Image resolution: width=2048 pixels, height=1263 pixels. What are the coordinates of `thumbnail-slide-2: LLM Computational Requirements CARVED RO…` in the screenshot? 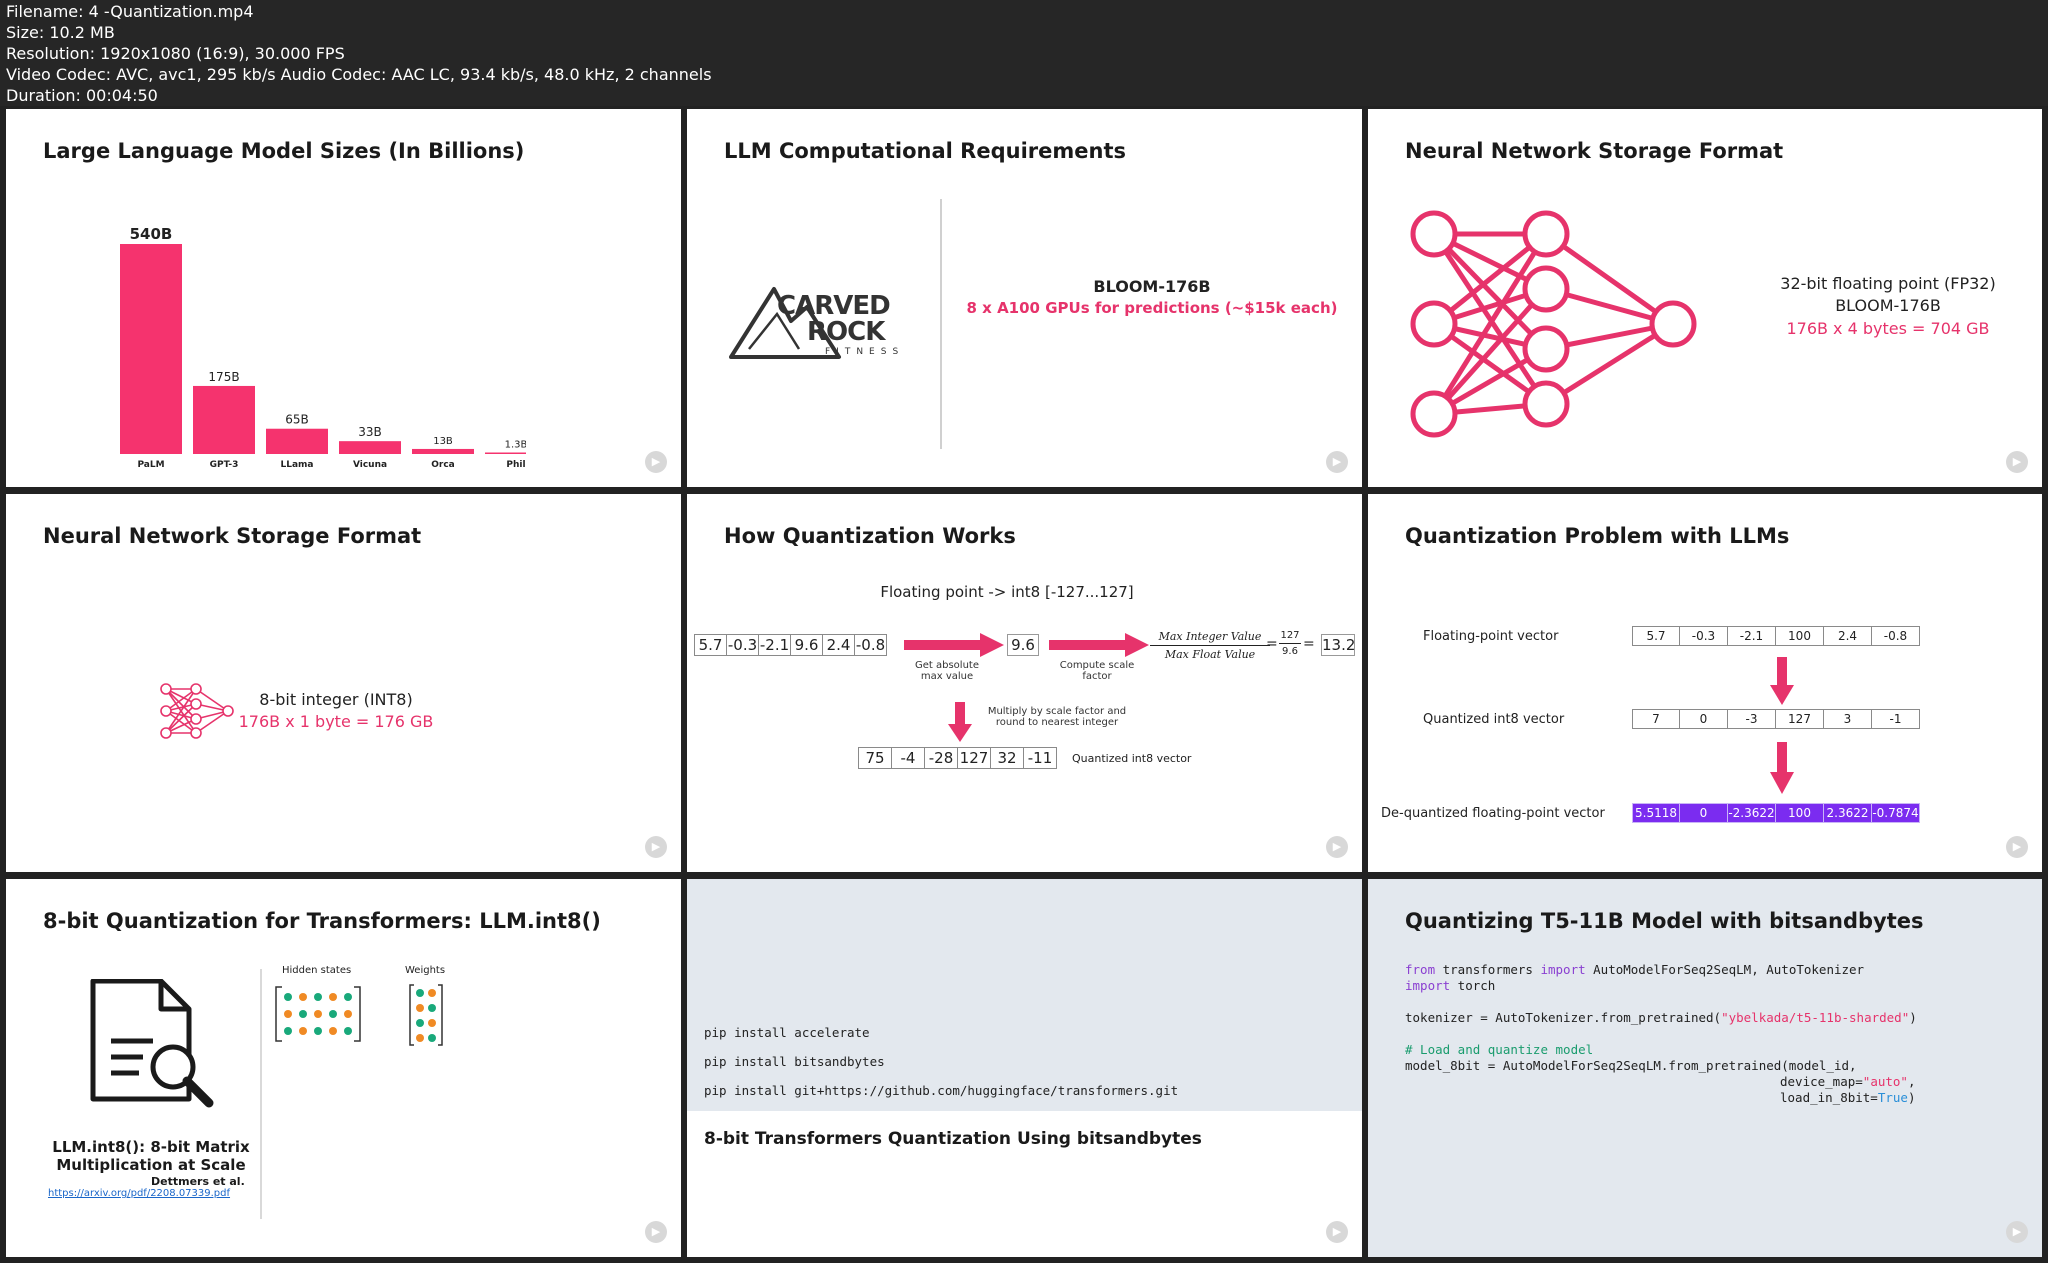 It's located at (1024, 298).